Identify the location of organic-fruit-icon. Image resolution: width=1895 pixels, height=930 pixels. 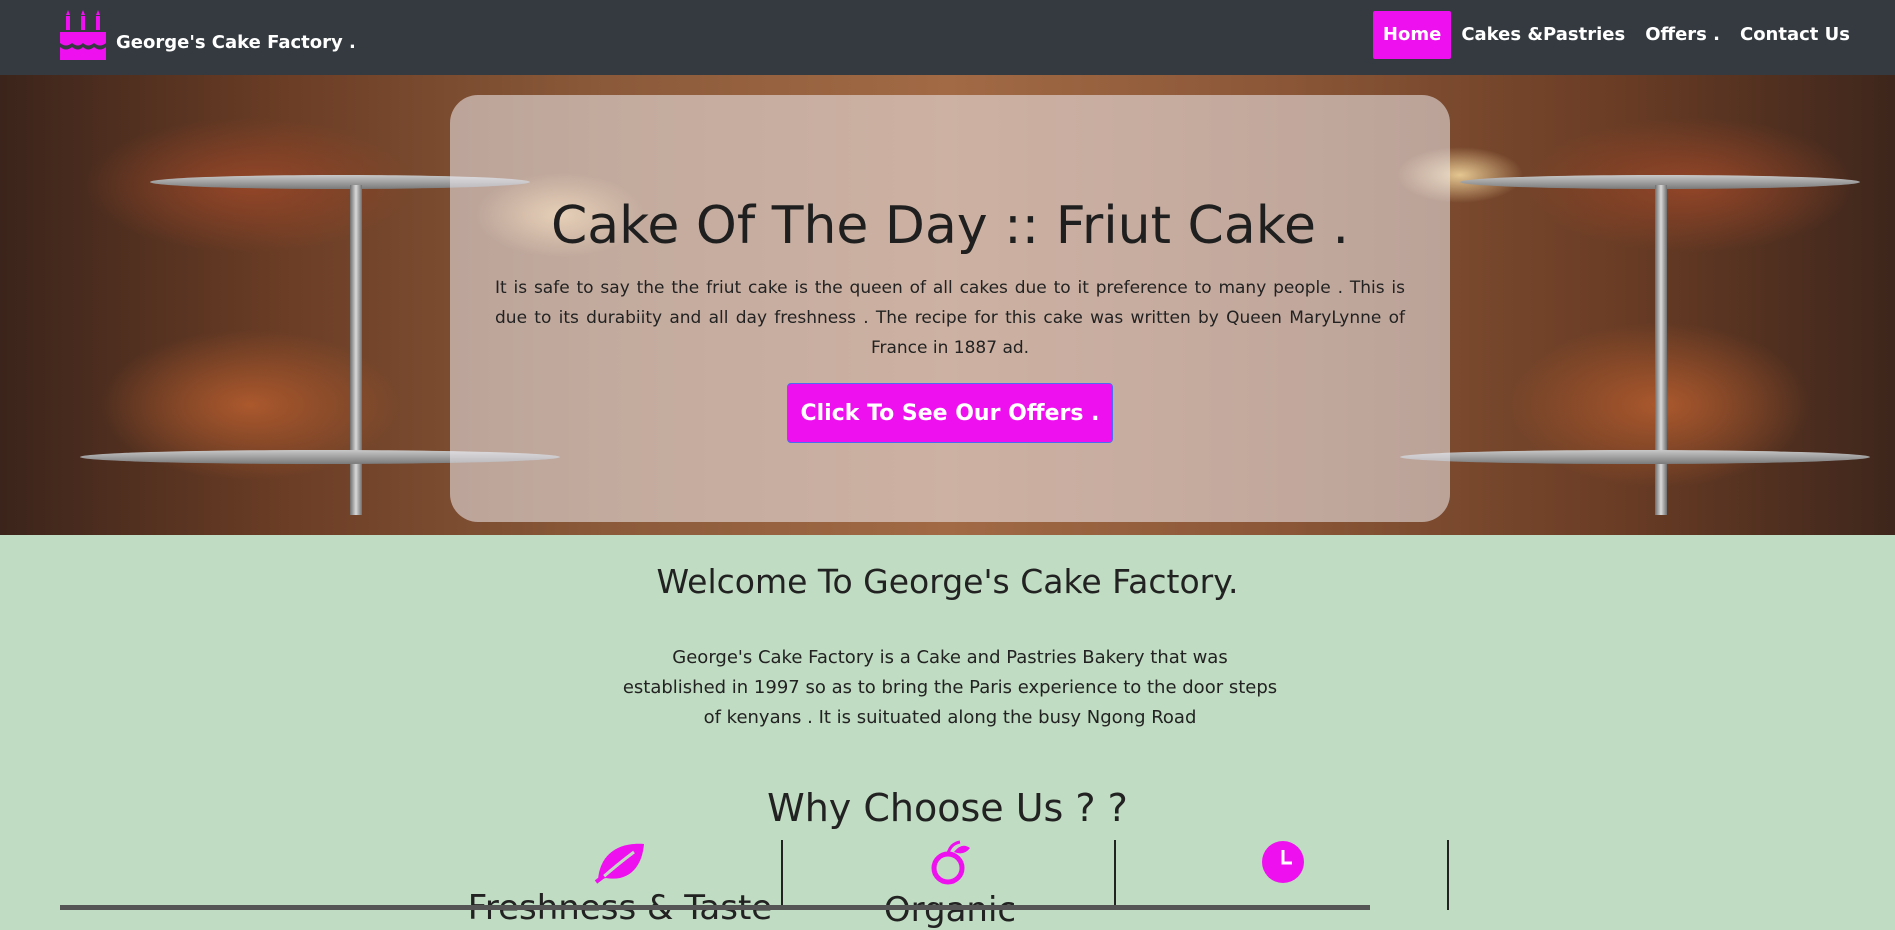
(950, 862).